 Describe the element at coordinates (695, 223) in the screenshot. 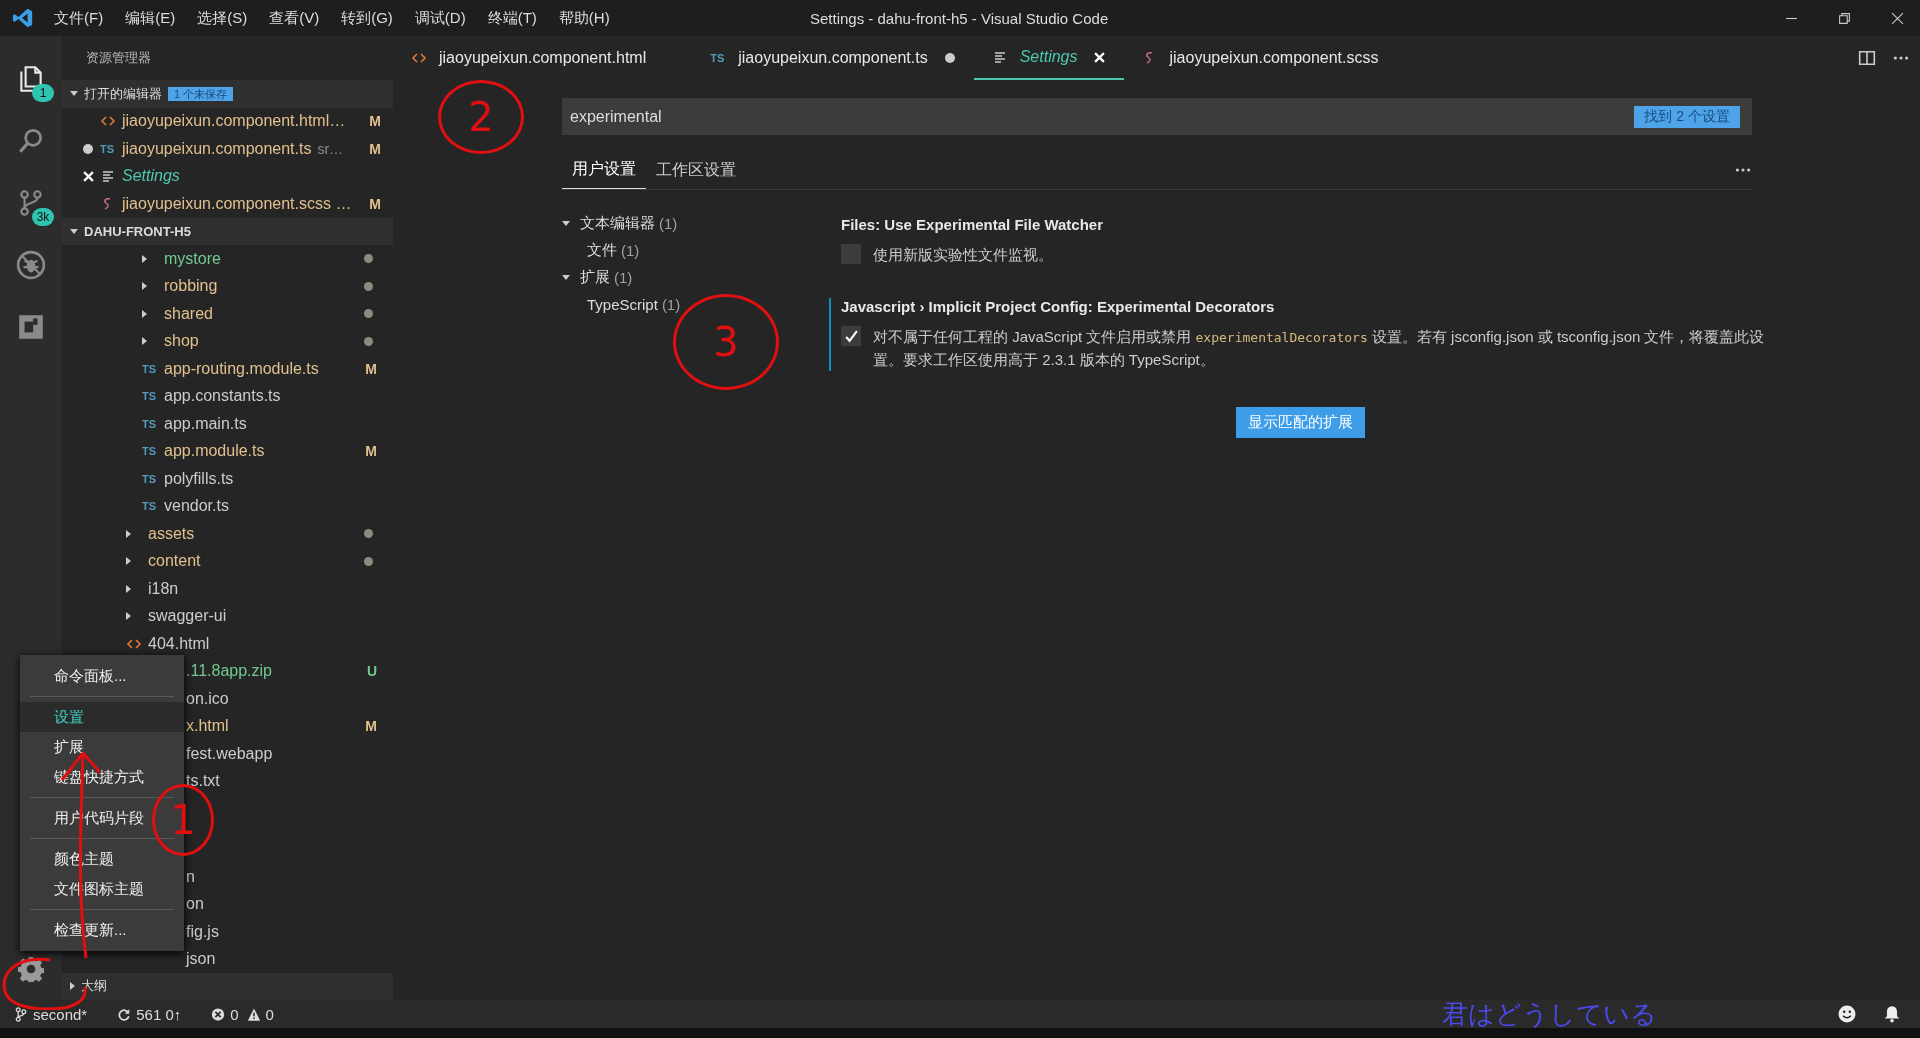

I see `toc-item: 文本编辑器 (1)` at that location.